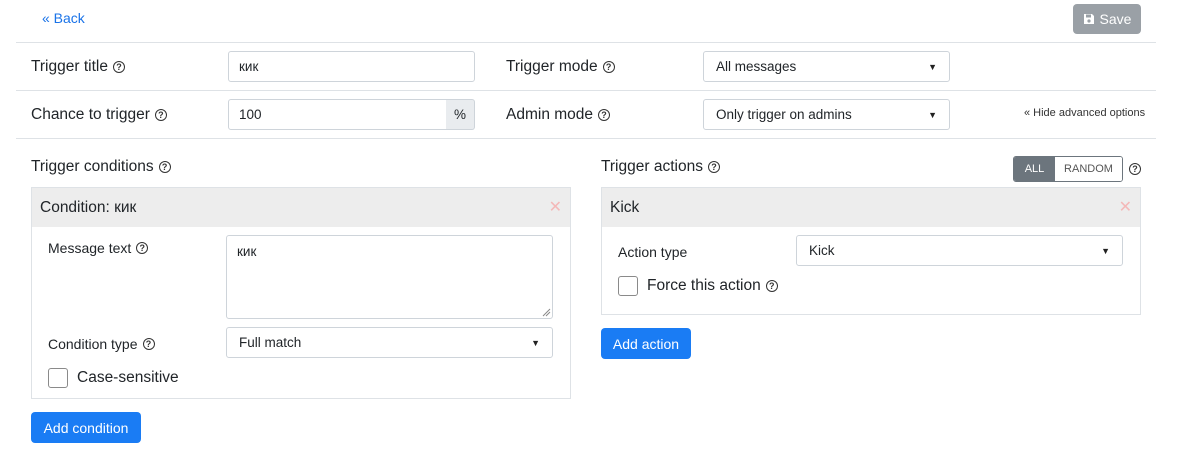 The height and width of the screenshot is (470, 1202). Describe the element at coordinates (959, 250) in the screenshot. I see `action-type-select: Kick ▼` at that location.